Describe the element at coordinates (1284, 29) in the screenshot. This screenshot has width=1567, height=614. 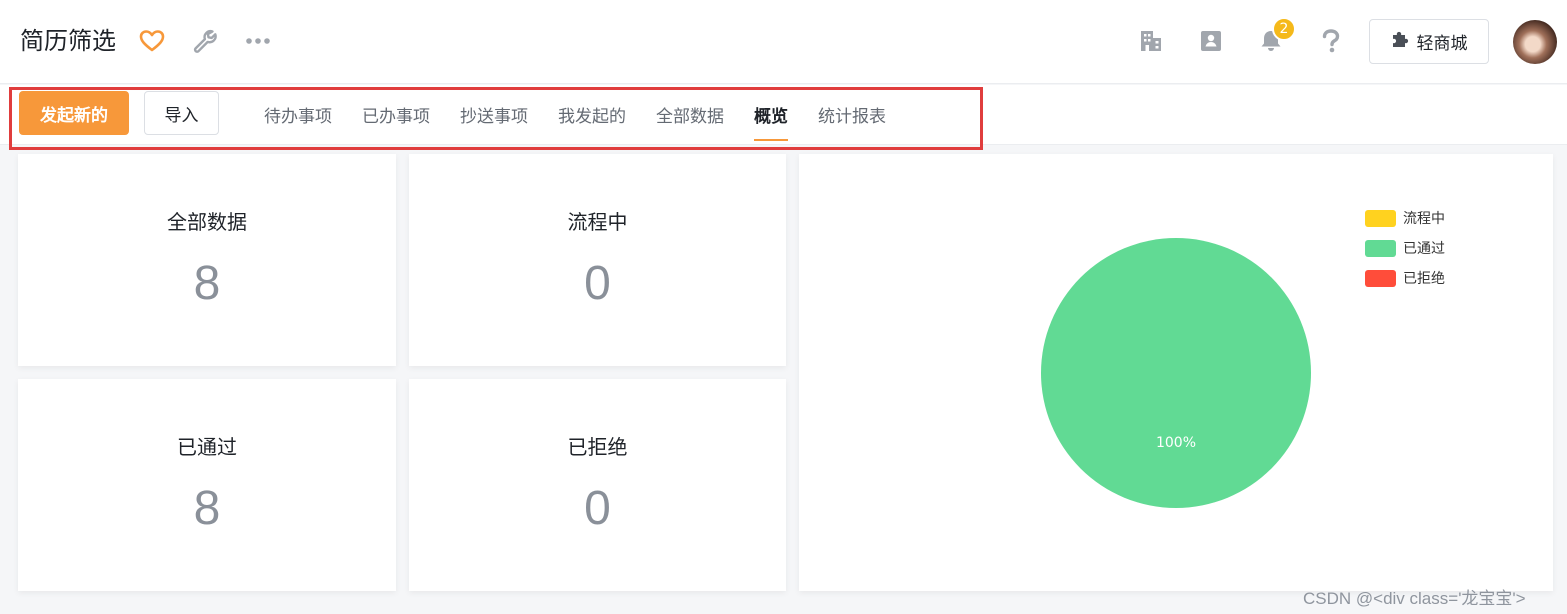
I see `notification-badge: 2` at that location.